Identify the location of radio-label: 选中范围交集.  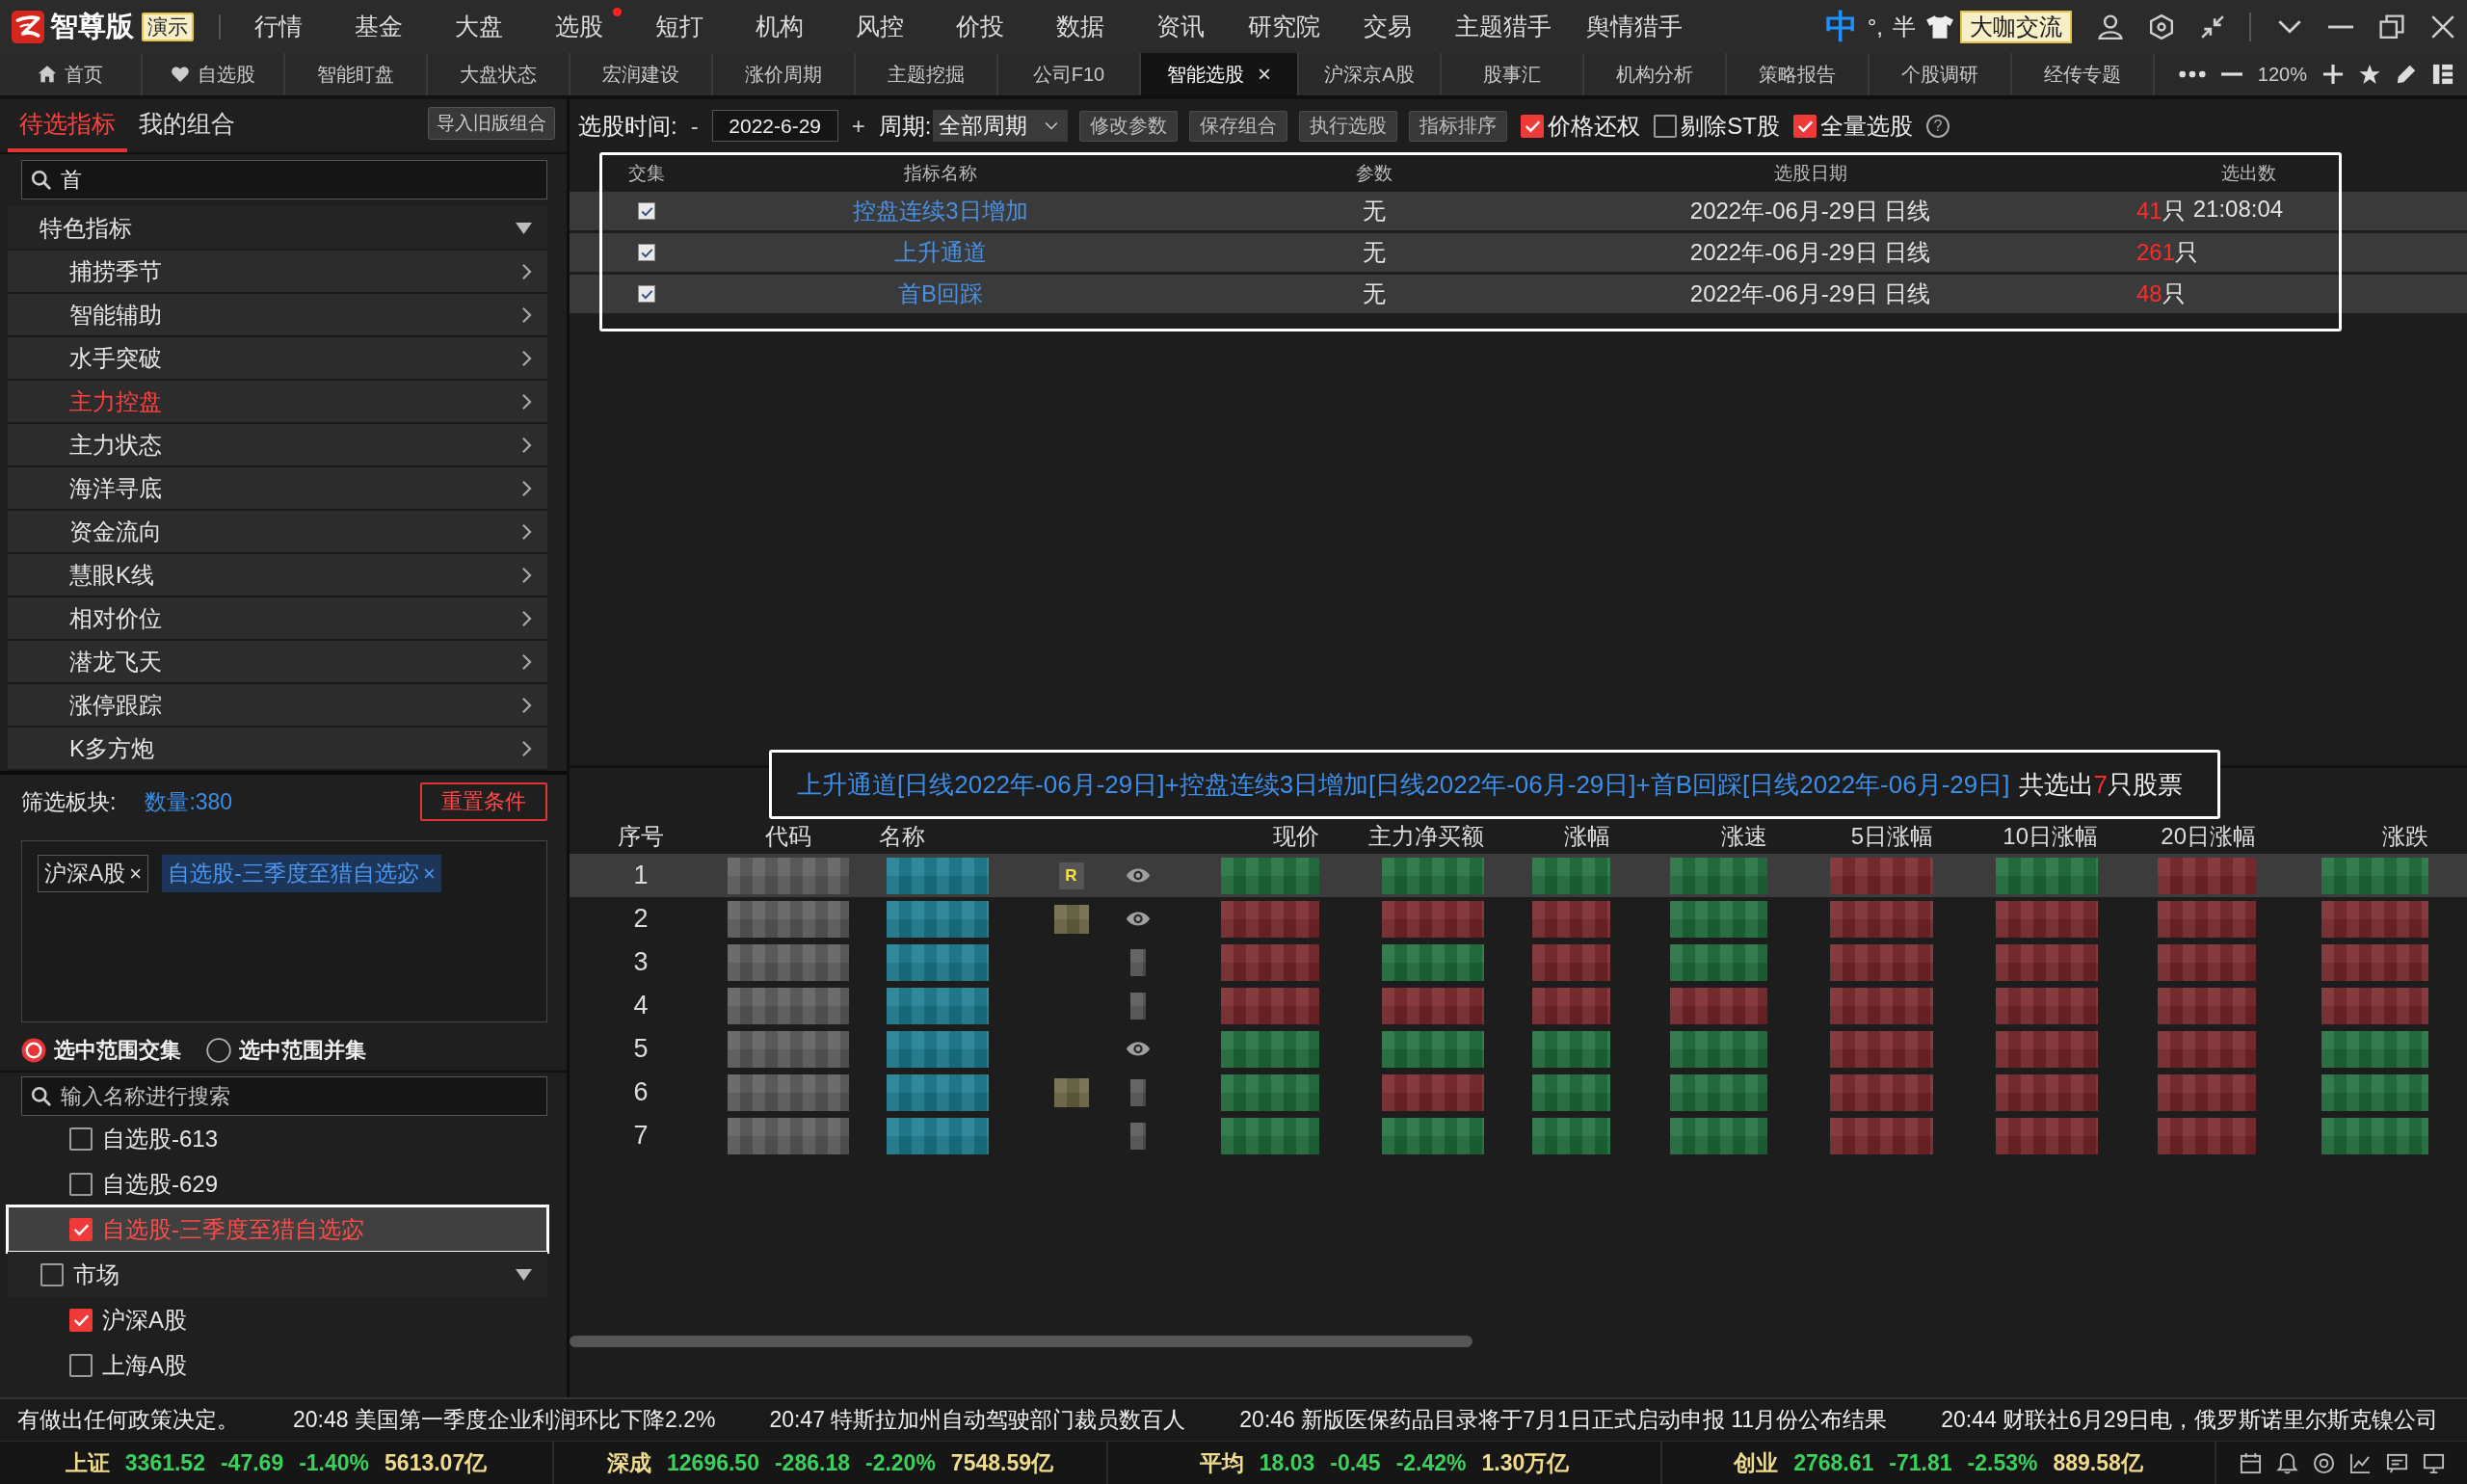
(117, 1050).